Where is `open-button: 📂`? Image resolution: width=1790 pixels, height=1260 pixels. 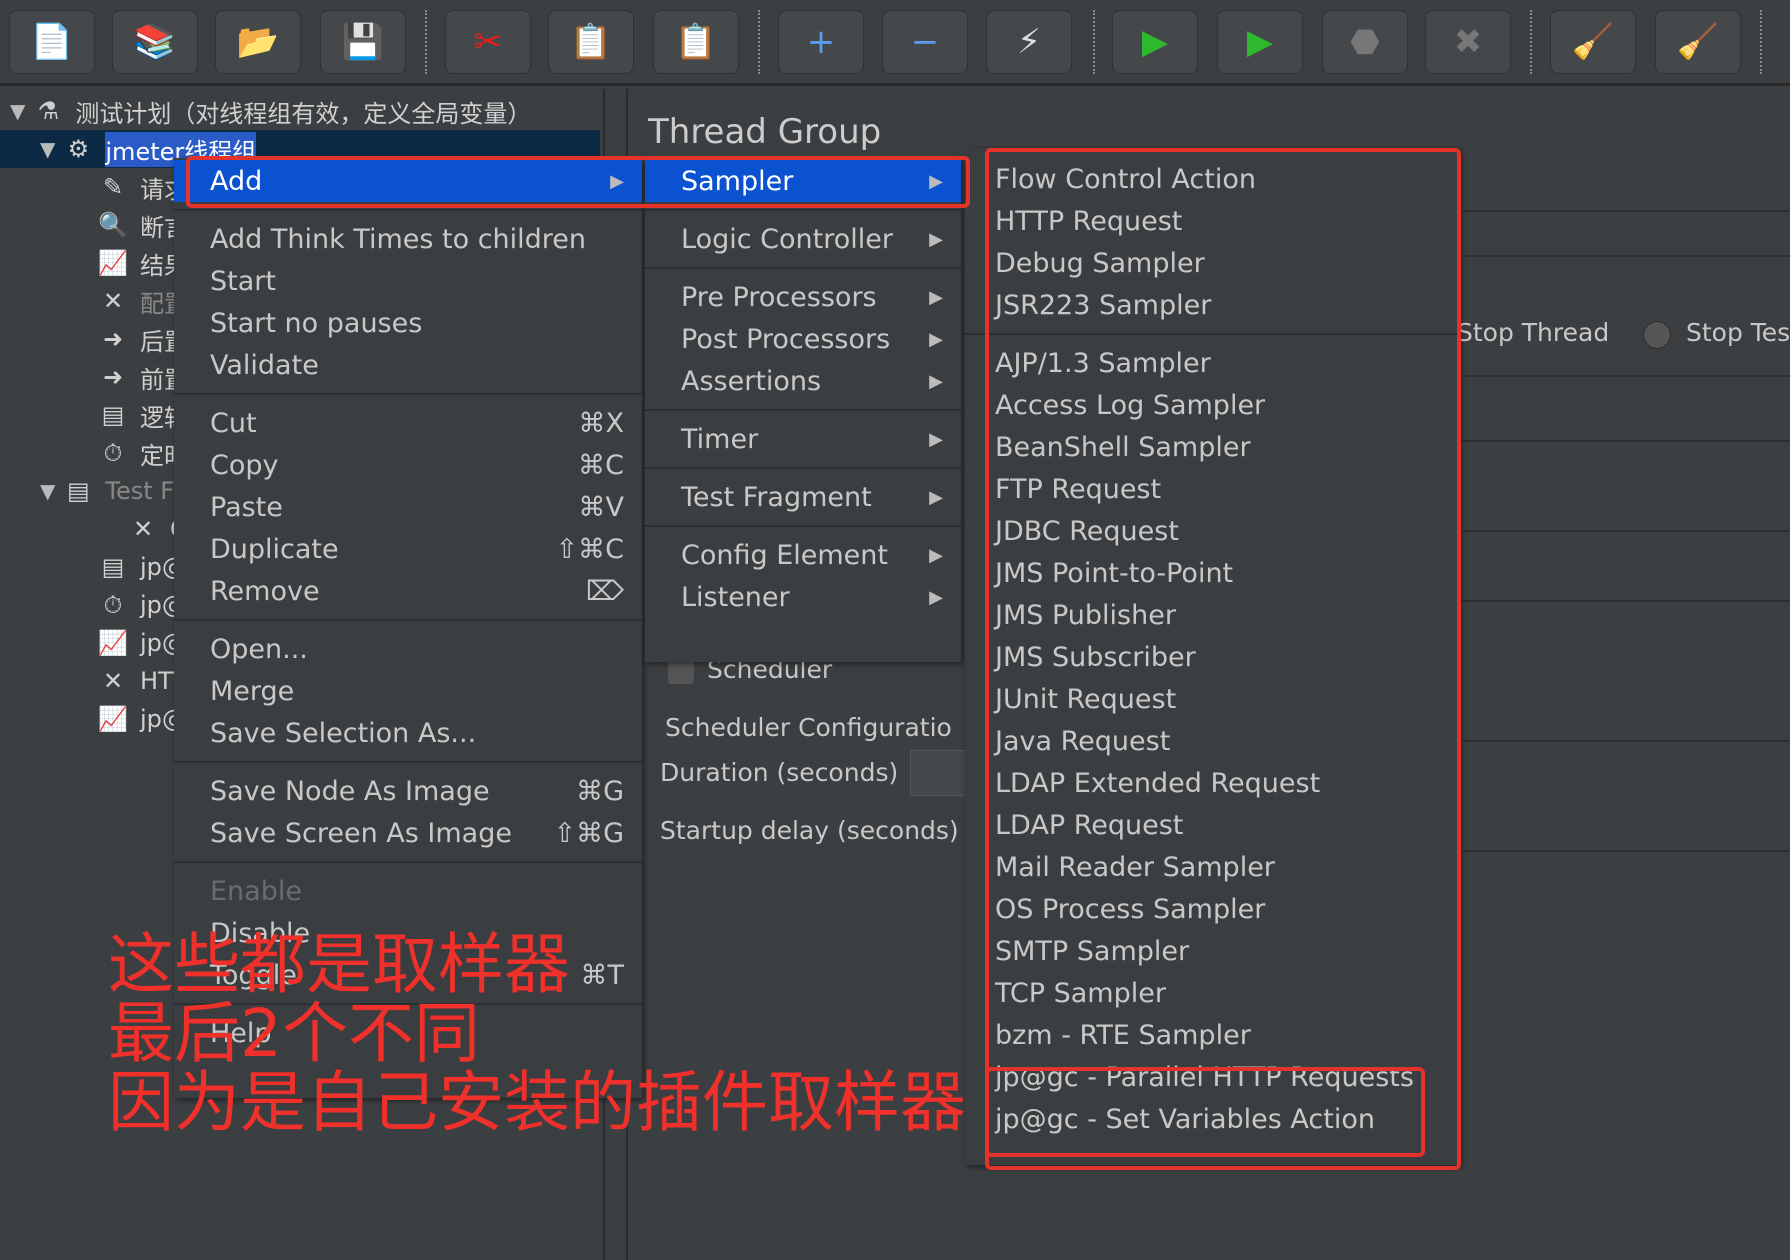 open-button: 📂 is located at coordinates (258, 42).